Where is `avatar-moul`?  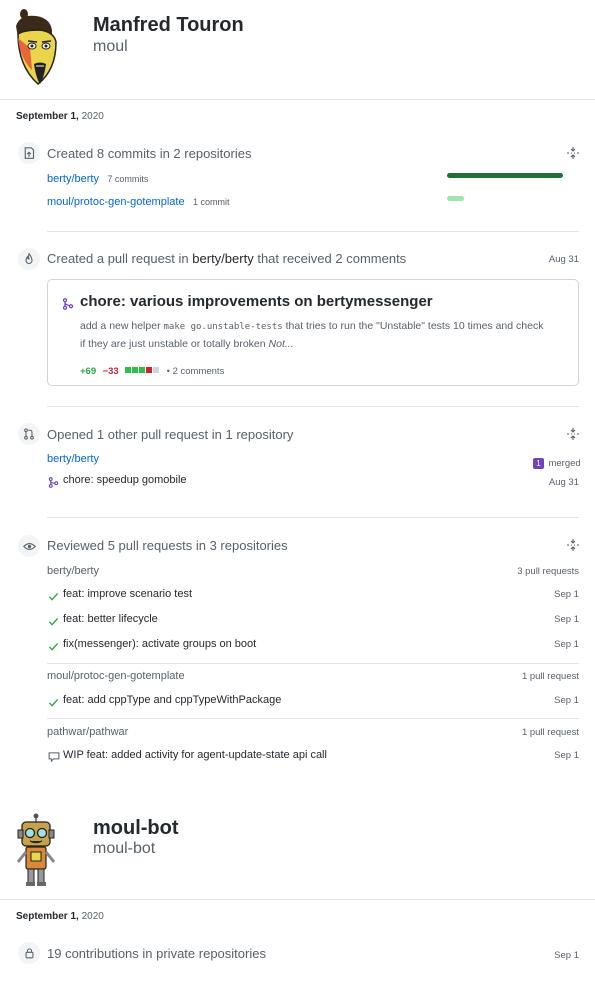
avatar-moul is located at coordinates (35, 48).